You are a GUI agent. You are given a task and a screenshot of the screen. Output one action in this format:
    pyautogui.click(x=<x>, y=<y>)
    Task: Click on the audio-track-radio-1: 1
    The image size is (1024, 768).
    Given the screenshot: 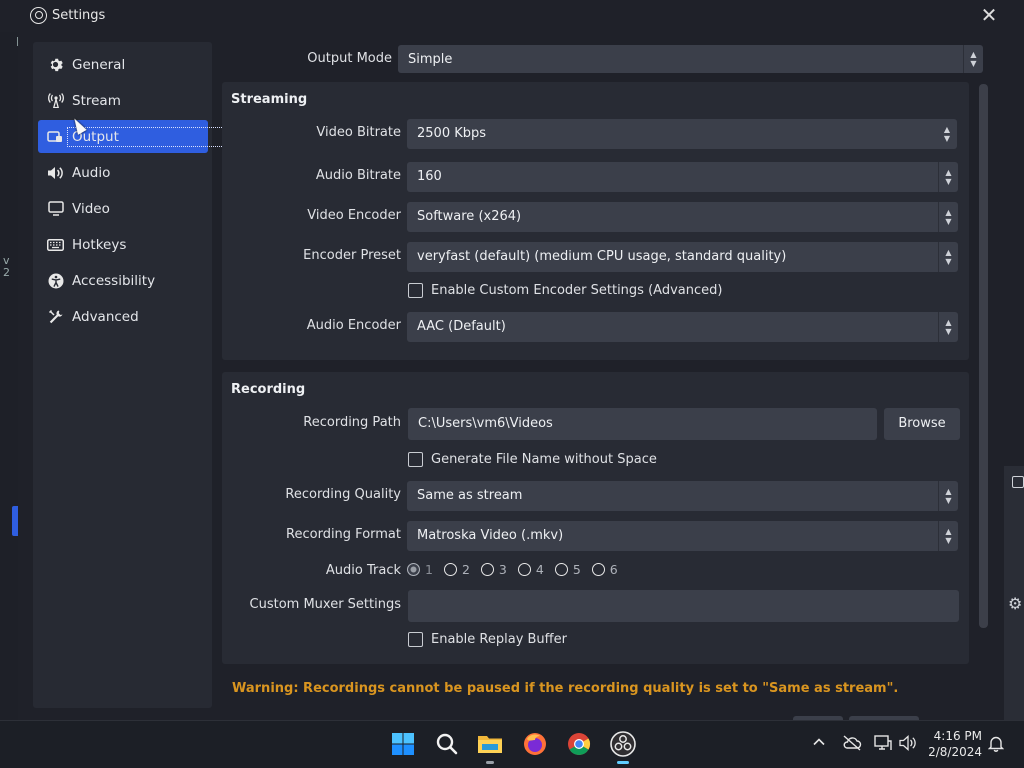 What is the action you would take?
    pyautogui.click(x=420, y=569)
    